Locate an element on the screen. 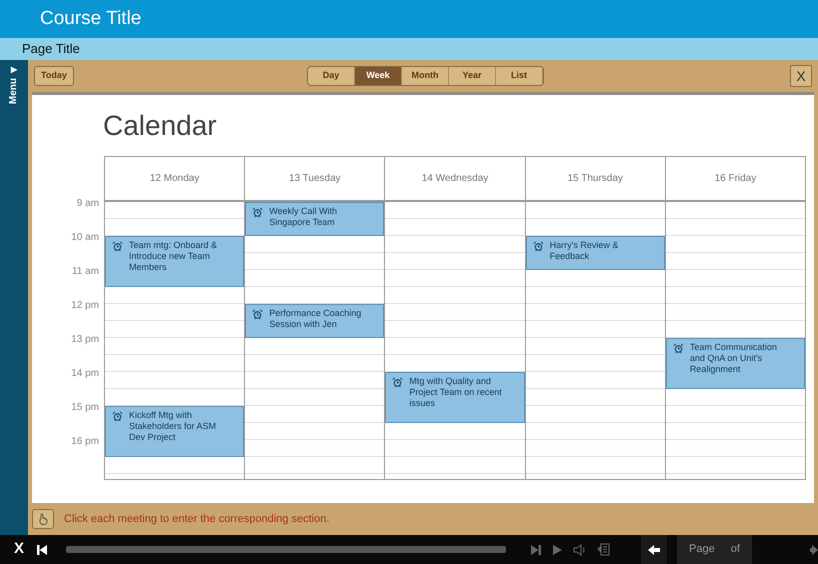 The width and height of the screenshot is (818, 564). view-tab: Week is located at coordinates (378, 76).